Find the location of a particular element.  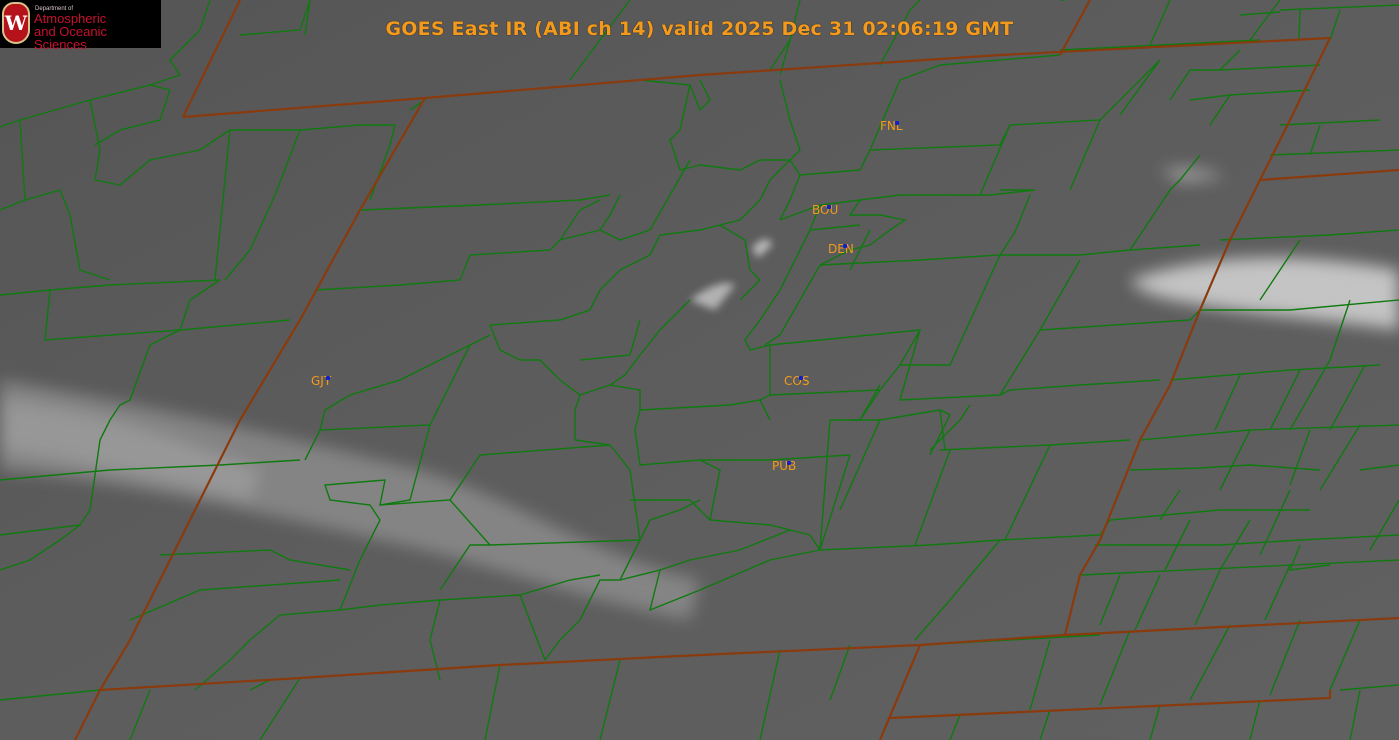

station-label: COS is located at coordinates (797, 381).